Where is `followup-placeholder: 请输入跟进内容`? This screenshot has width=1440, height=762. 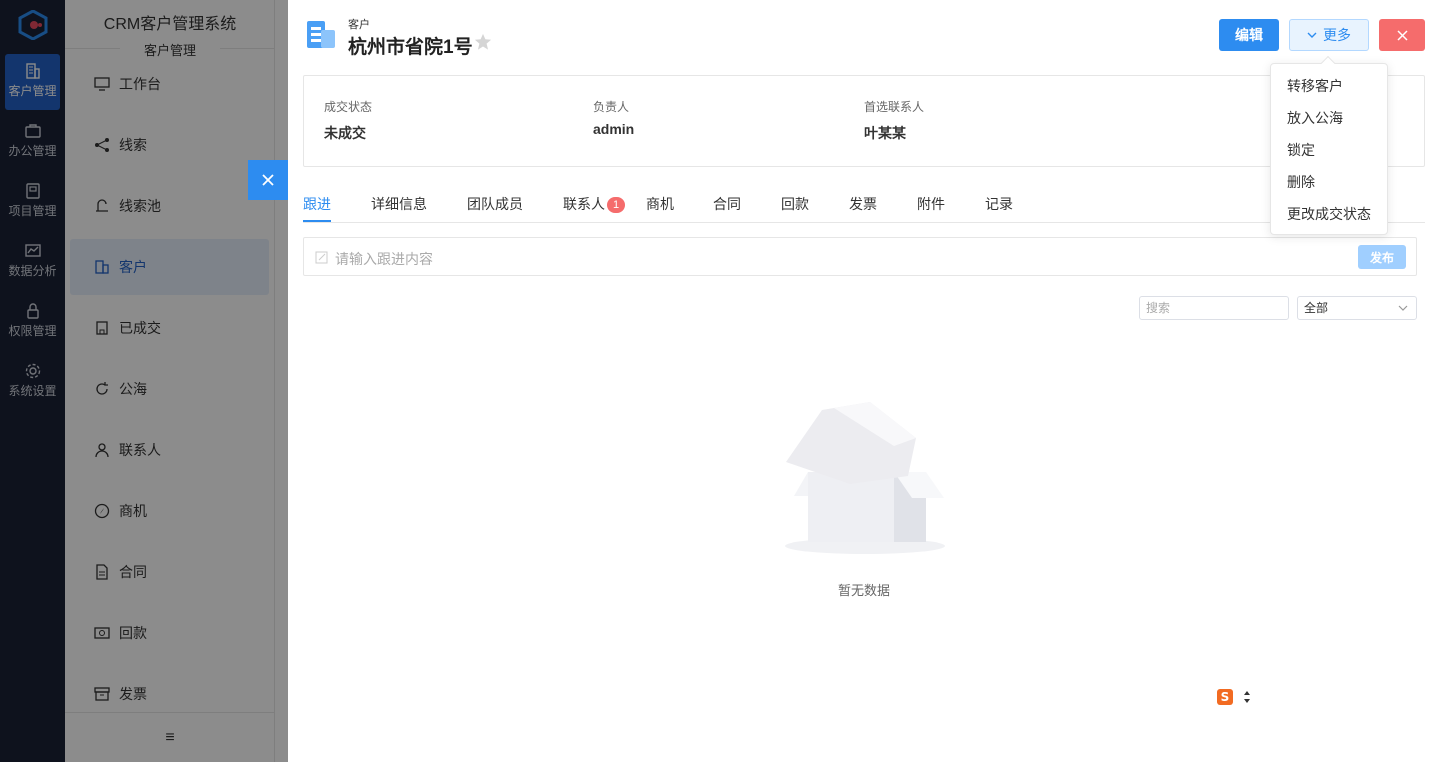
followup-placeholder: 请输入跟进内容 is located at coordinates (384, 259).